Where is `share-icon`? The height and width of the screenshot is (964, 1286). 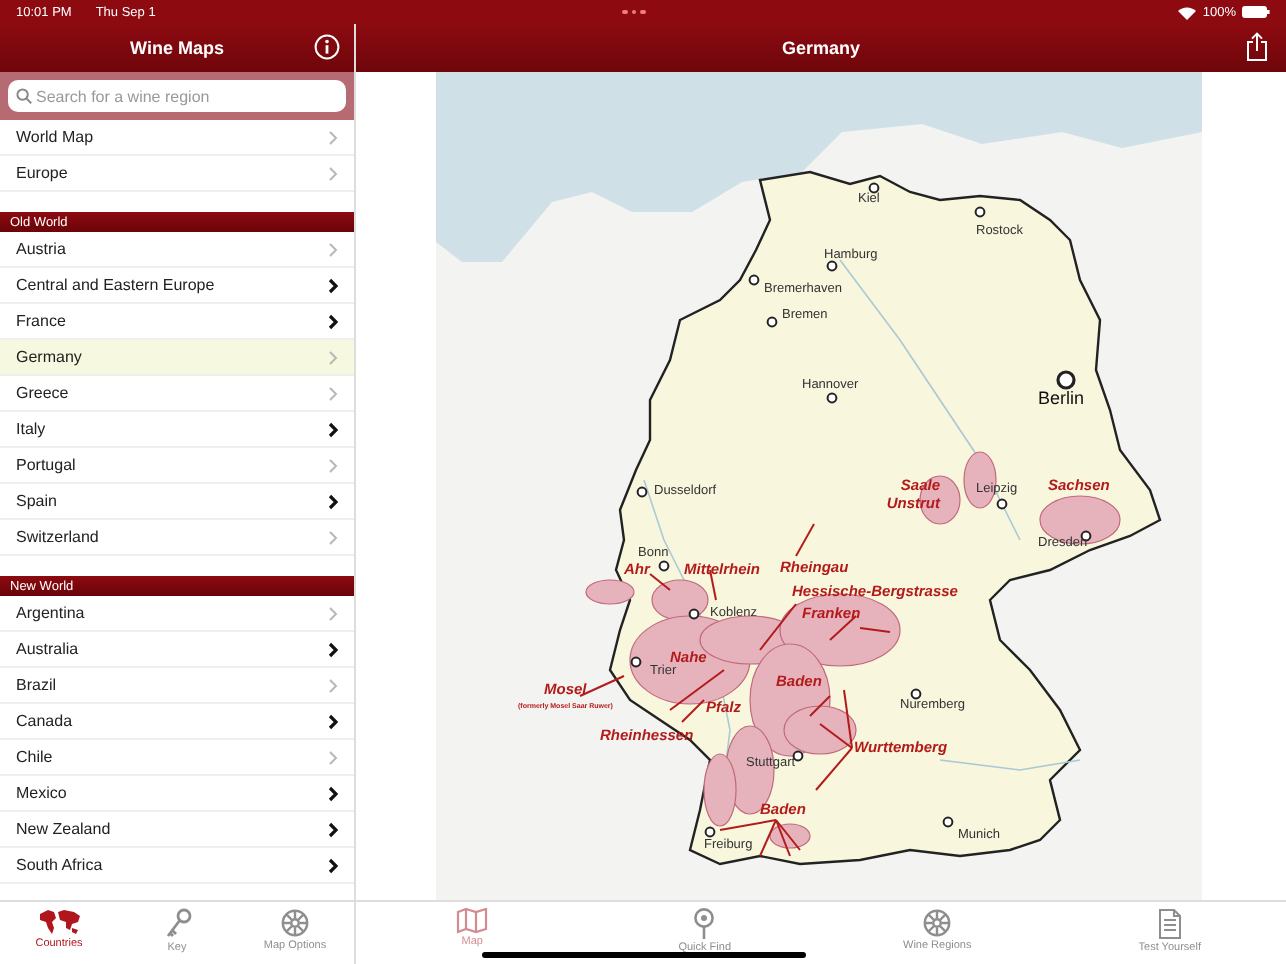 share-icon is located at coordinates (1257, 47).